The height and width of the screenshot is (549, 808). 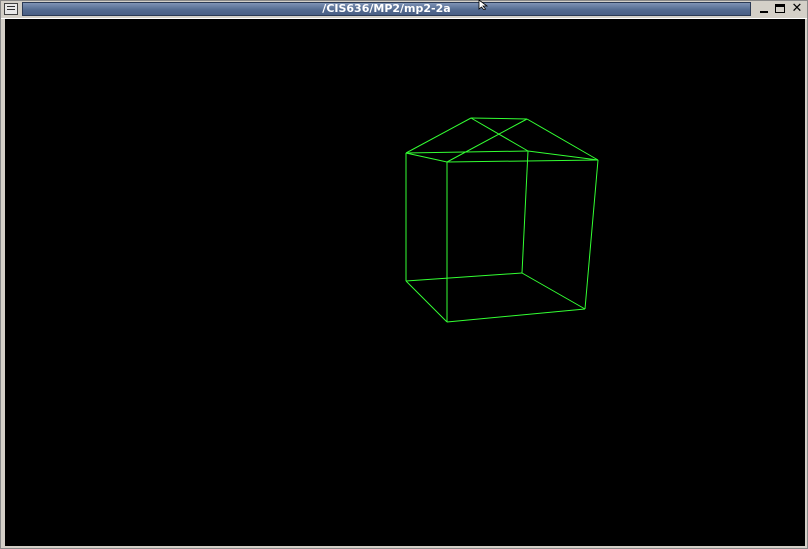 I want to click on title-strip: /CIS636/MP2/mp2-2a, so click(x=386, y=9).